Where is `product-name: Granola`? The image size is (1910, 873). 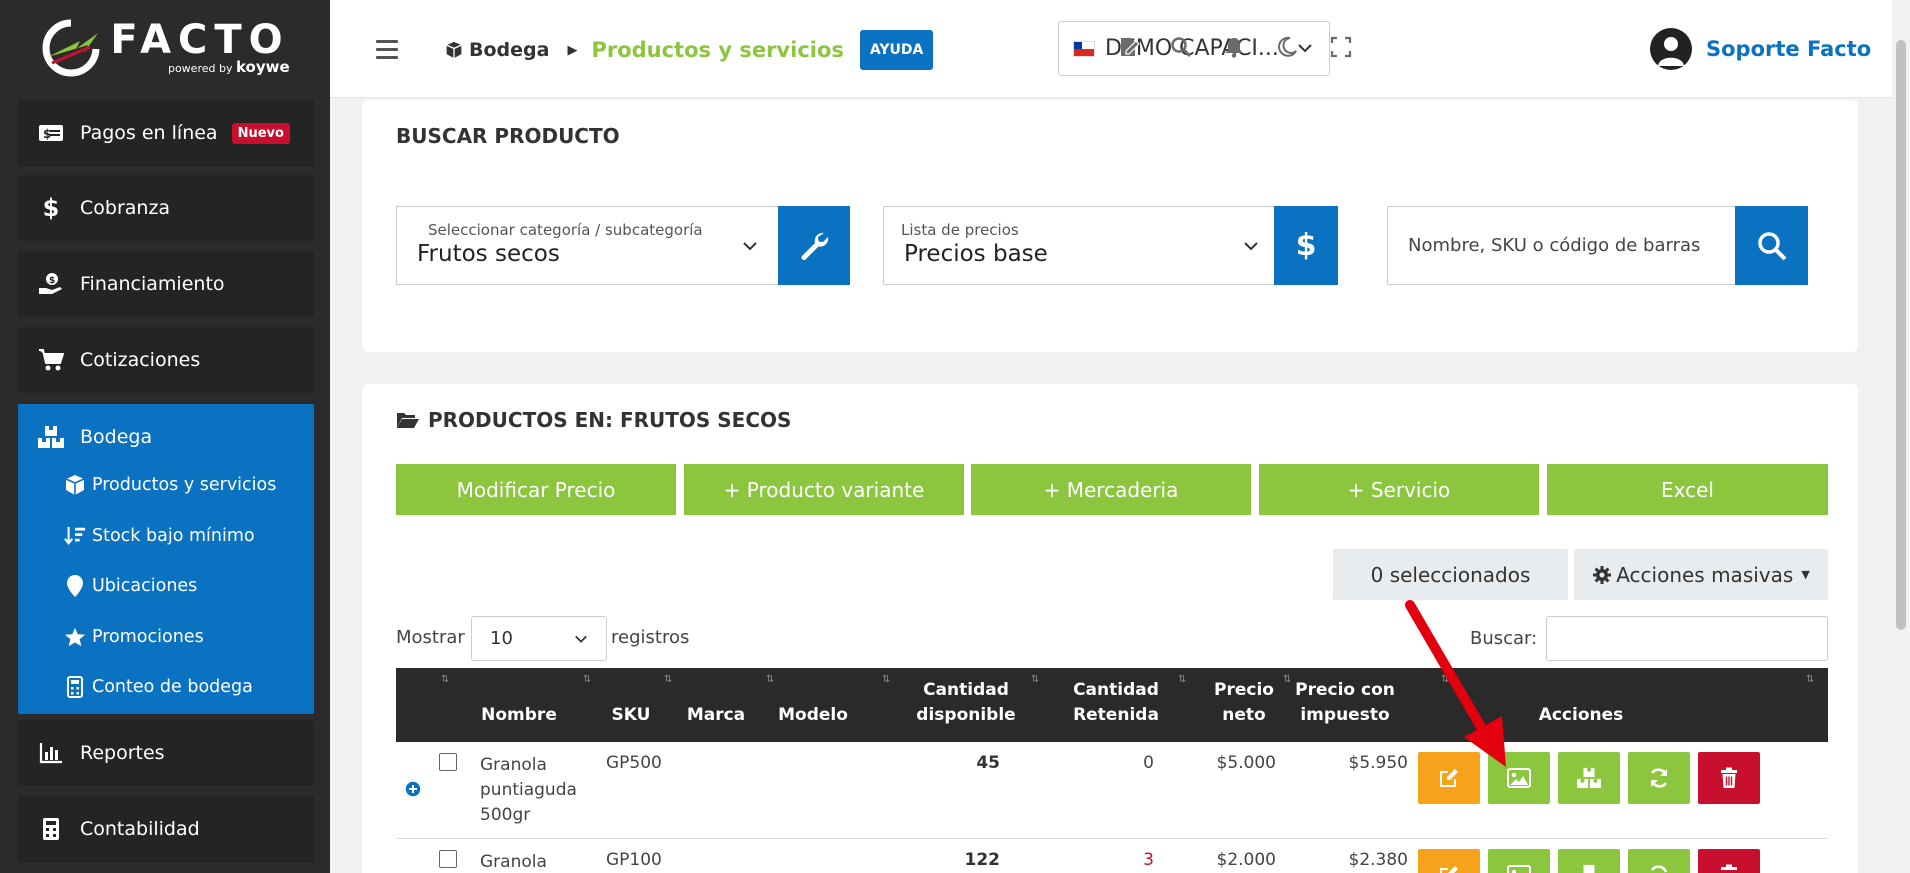
product-name: Granola is located at coordinates (513, 861).